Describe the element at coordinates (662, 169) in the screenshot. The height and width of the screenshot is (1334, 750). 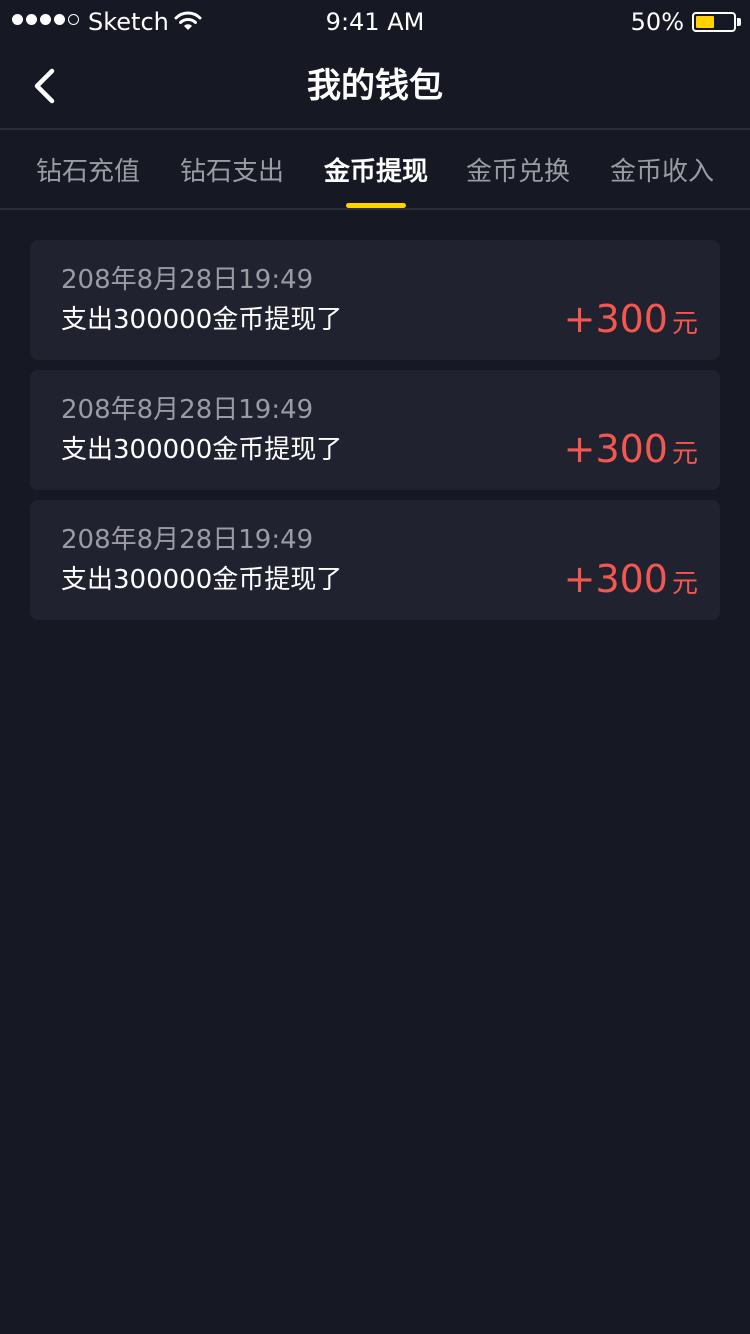
I see `tab-coin-income: 金币收入` at that location.